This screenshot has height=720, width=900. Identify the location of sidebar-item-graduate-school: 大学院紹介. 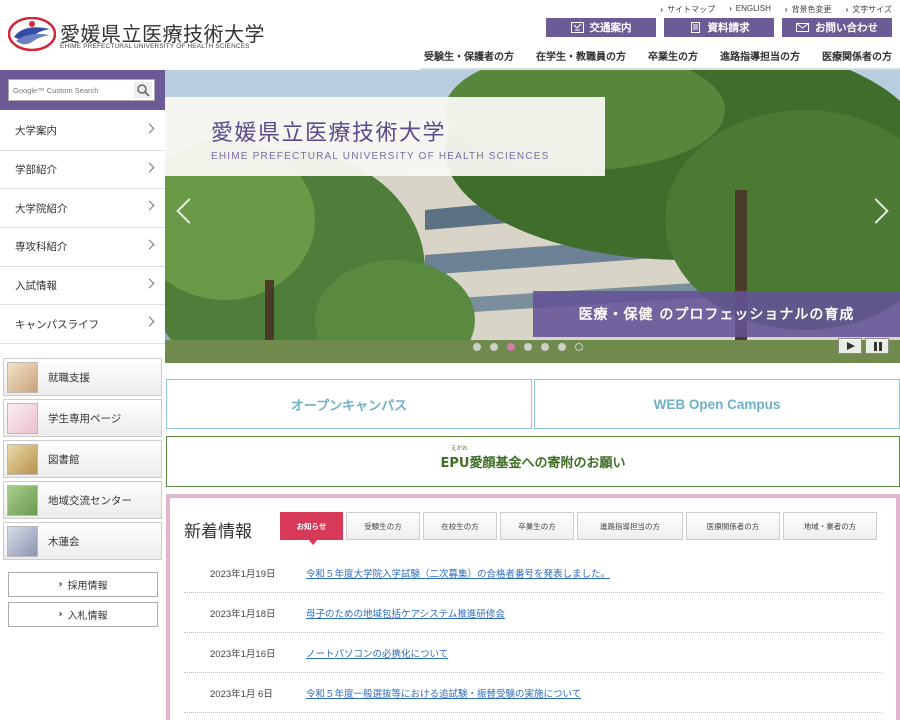
(82, 209).